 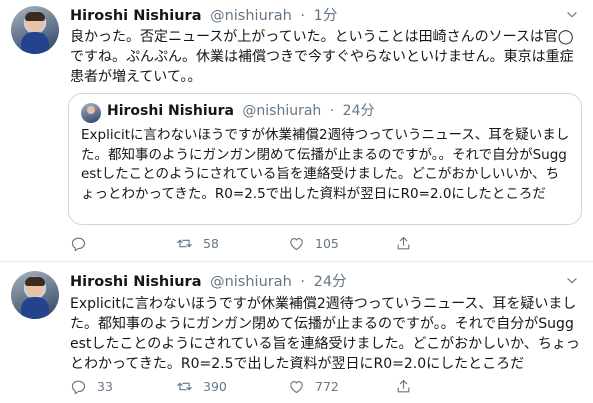 What do you see at coordinates (208, 282) in the screenshot?
I see `tweet-header: Hiroshi Nishiura @nishiurah · 24分` at bounding box center [208, 282].